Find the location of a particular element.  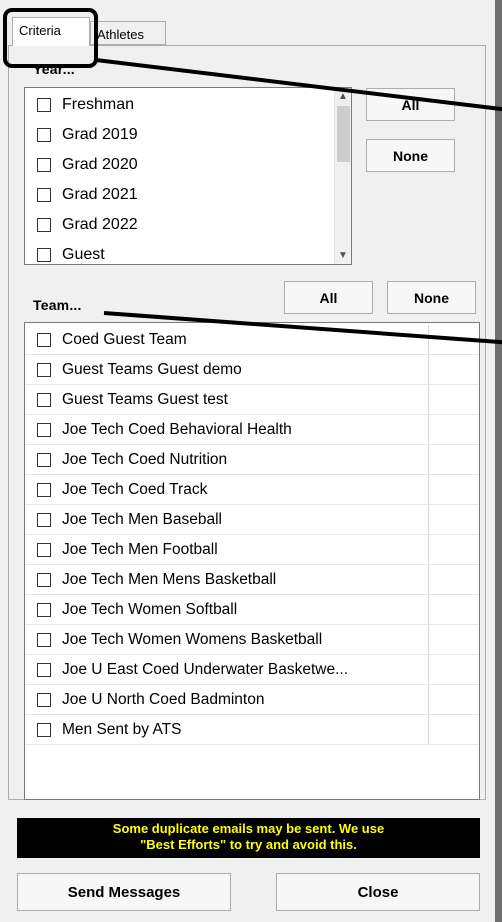

tab-athletes: Athletes is located at coordinates (128, 33).